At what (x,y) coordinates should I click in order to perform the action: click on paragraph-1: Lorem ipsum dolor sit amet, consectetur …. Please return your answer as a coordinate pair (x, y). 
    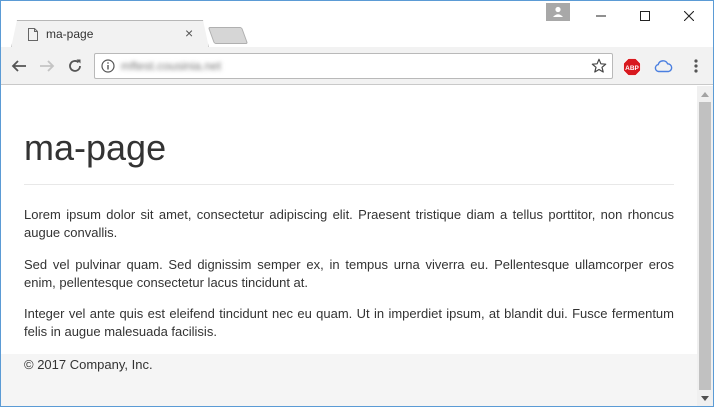
    Looking at the image, I should click on (349, 223).